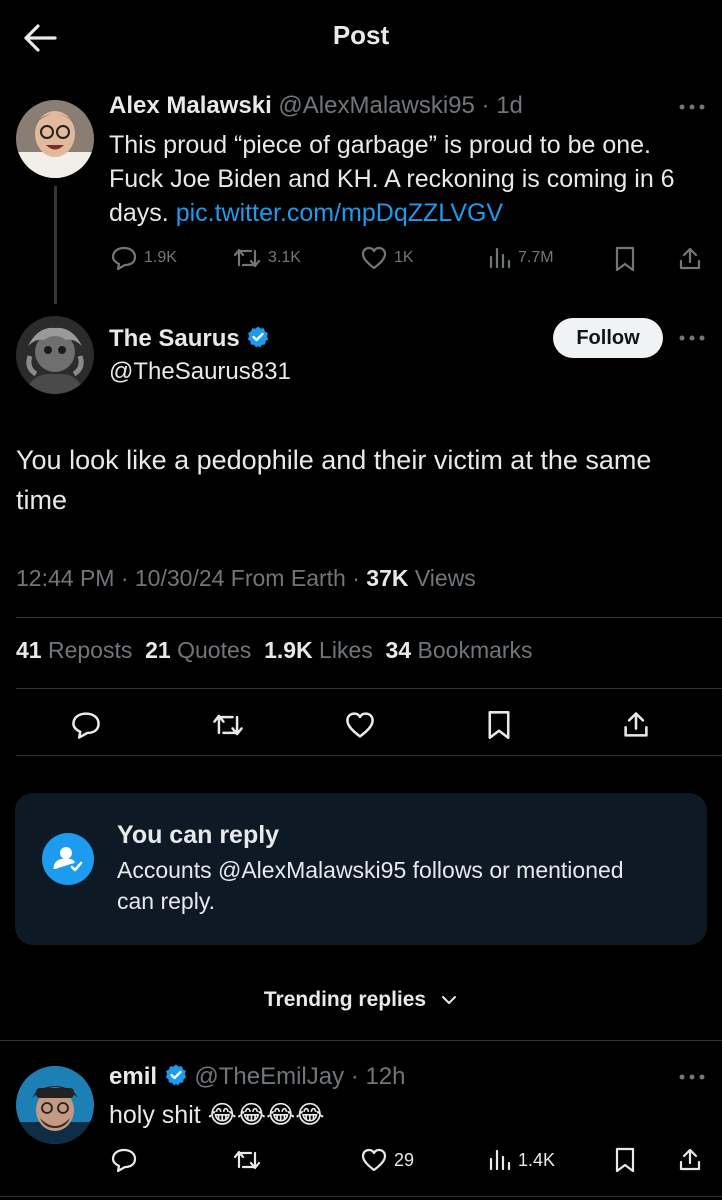 Image resolution: width=722 pixels, height=1200 pixels. Describe the element at coordinates (158, 650) in the screenshot. I see `stat-count: 21` at that location.